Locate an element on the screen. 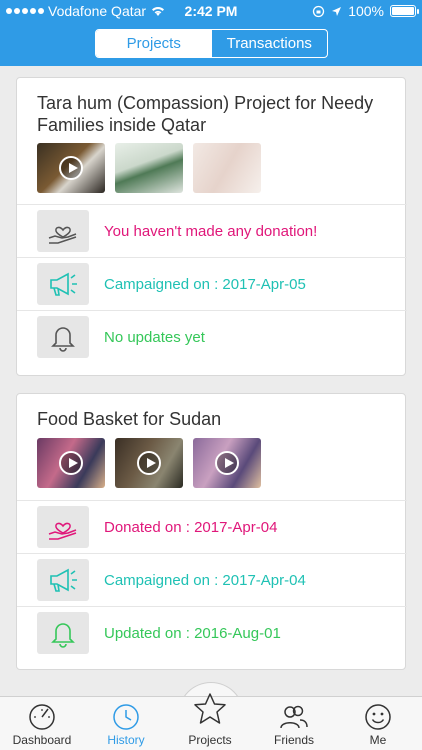 The height and width of the screenshot is (750, 422). donation-status-row: Donated on : 2017-Apr-04 is located at coordinates (212, 526).